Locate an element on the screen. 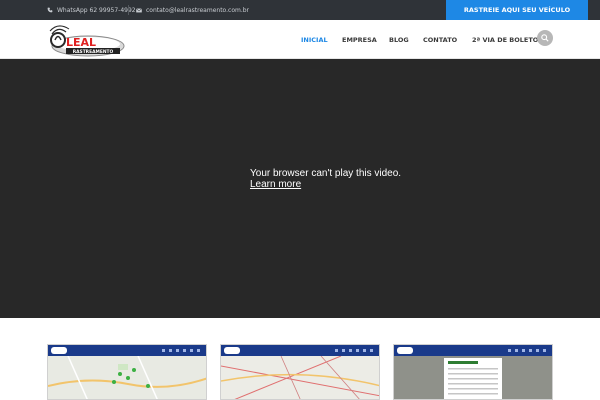 This screenshot has width=600, height=400. nav-boleto: 2ª VIA DE BOLETO is located at coordinates (505, 39).